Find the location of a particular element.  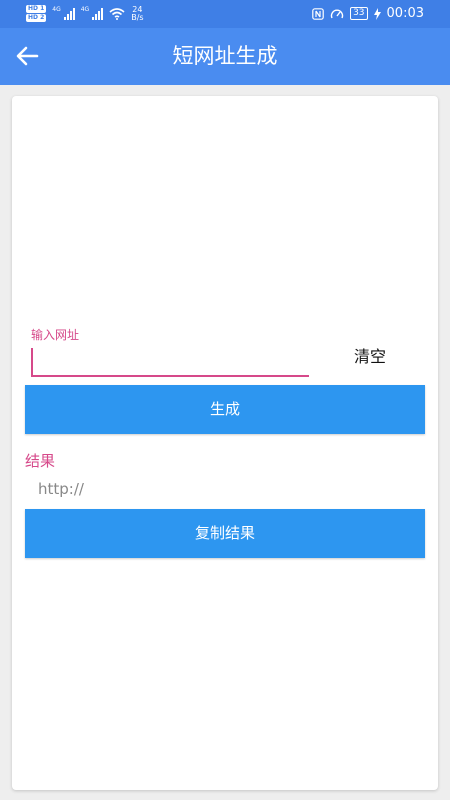

result-label: 结果 is located at coordinates (40, 461).